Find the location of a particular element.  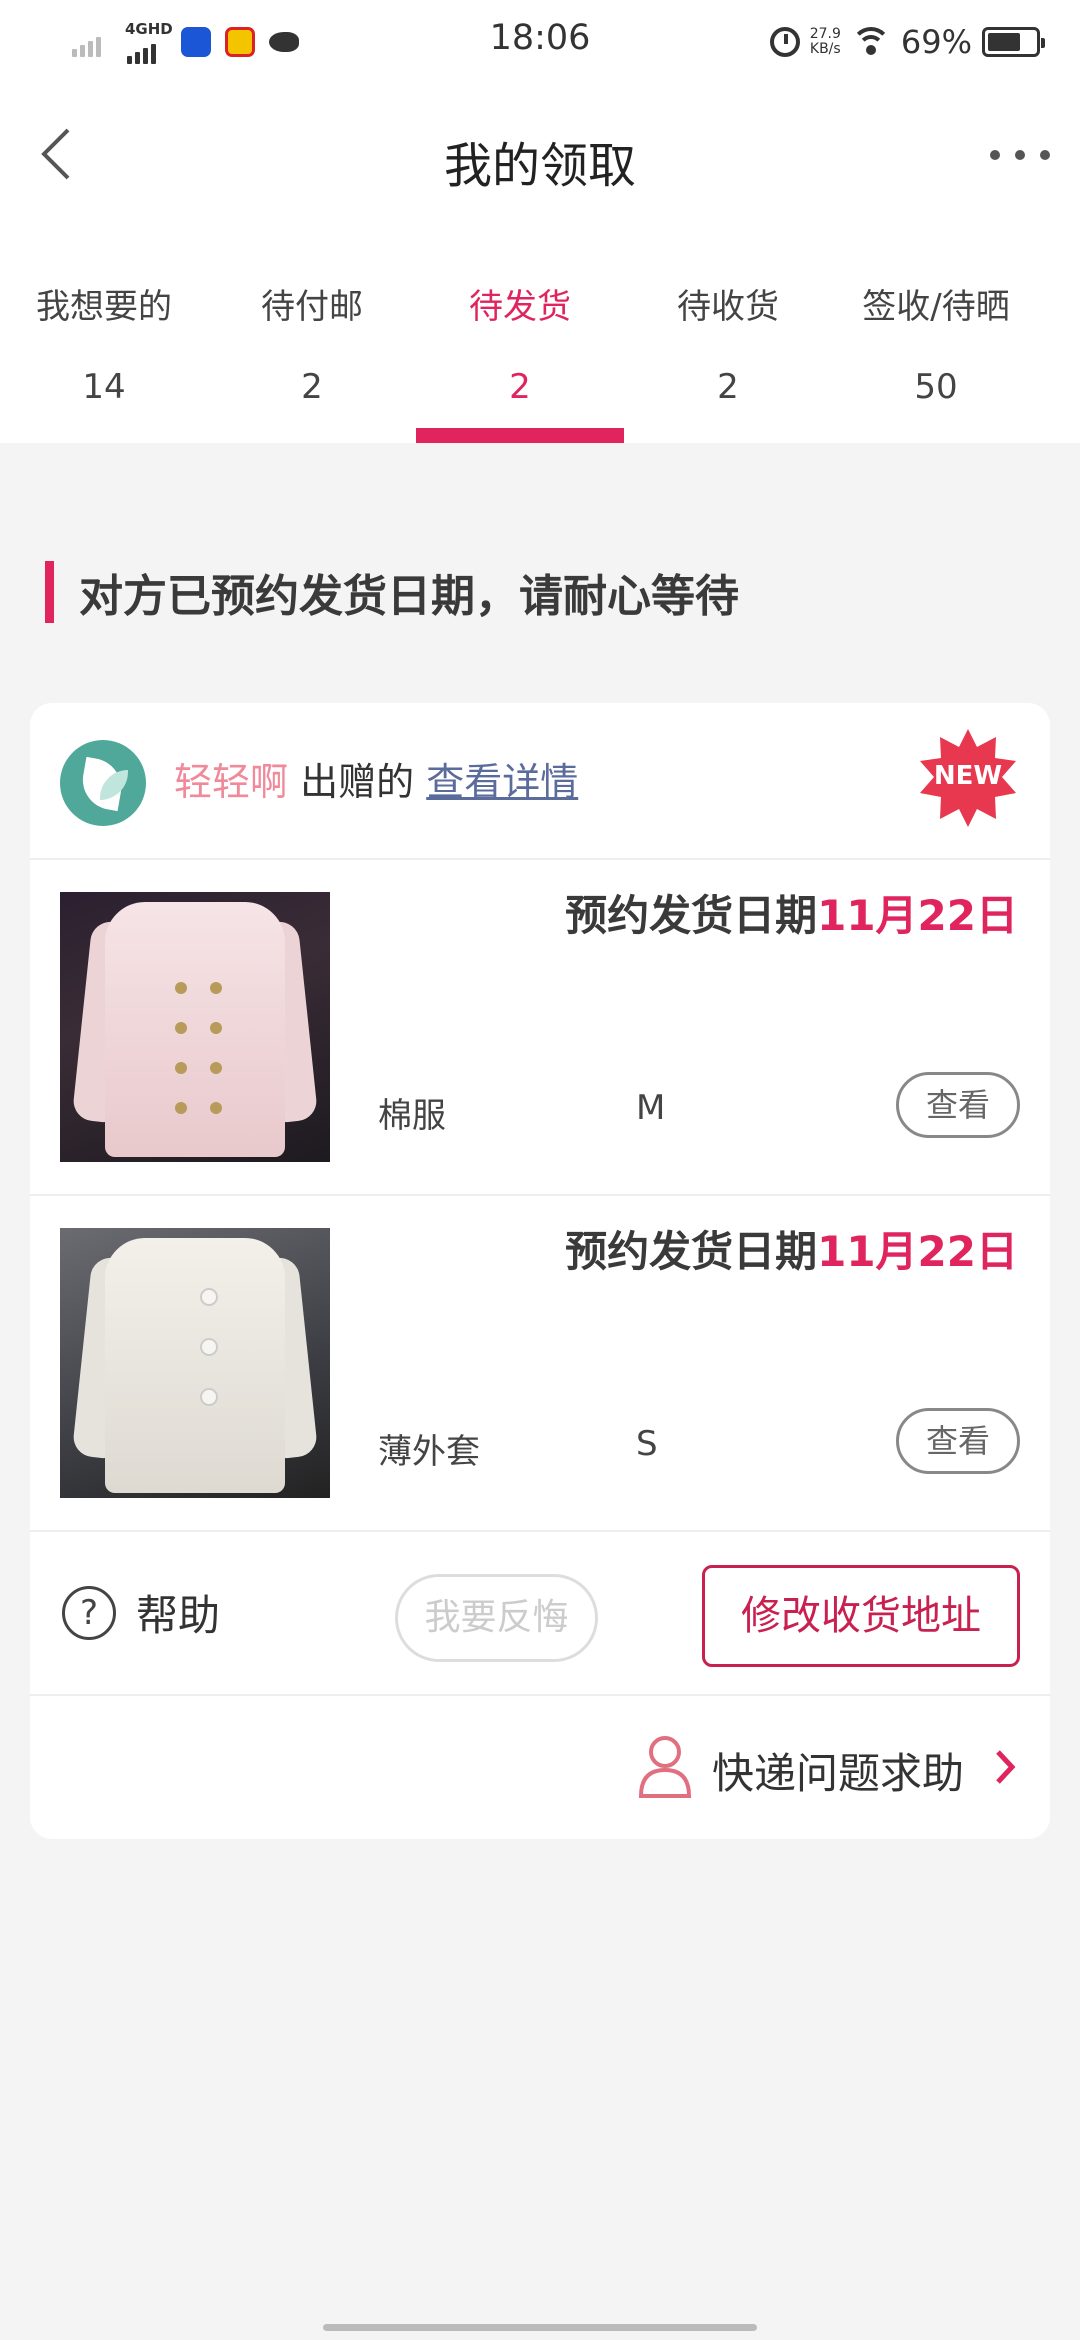

item-size: M is located at coordinates (651, 1108).